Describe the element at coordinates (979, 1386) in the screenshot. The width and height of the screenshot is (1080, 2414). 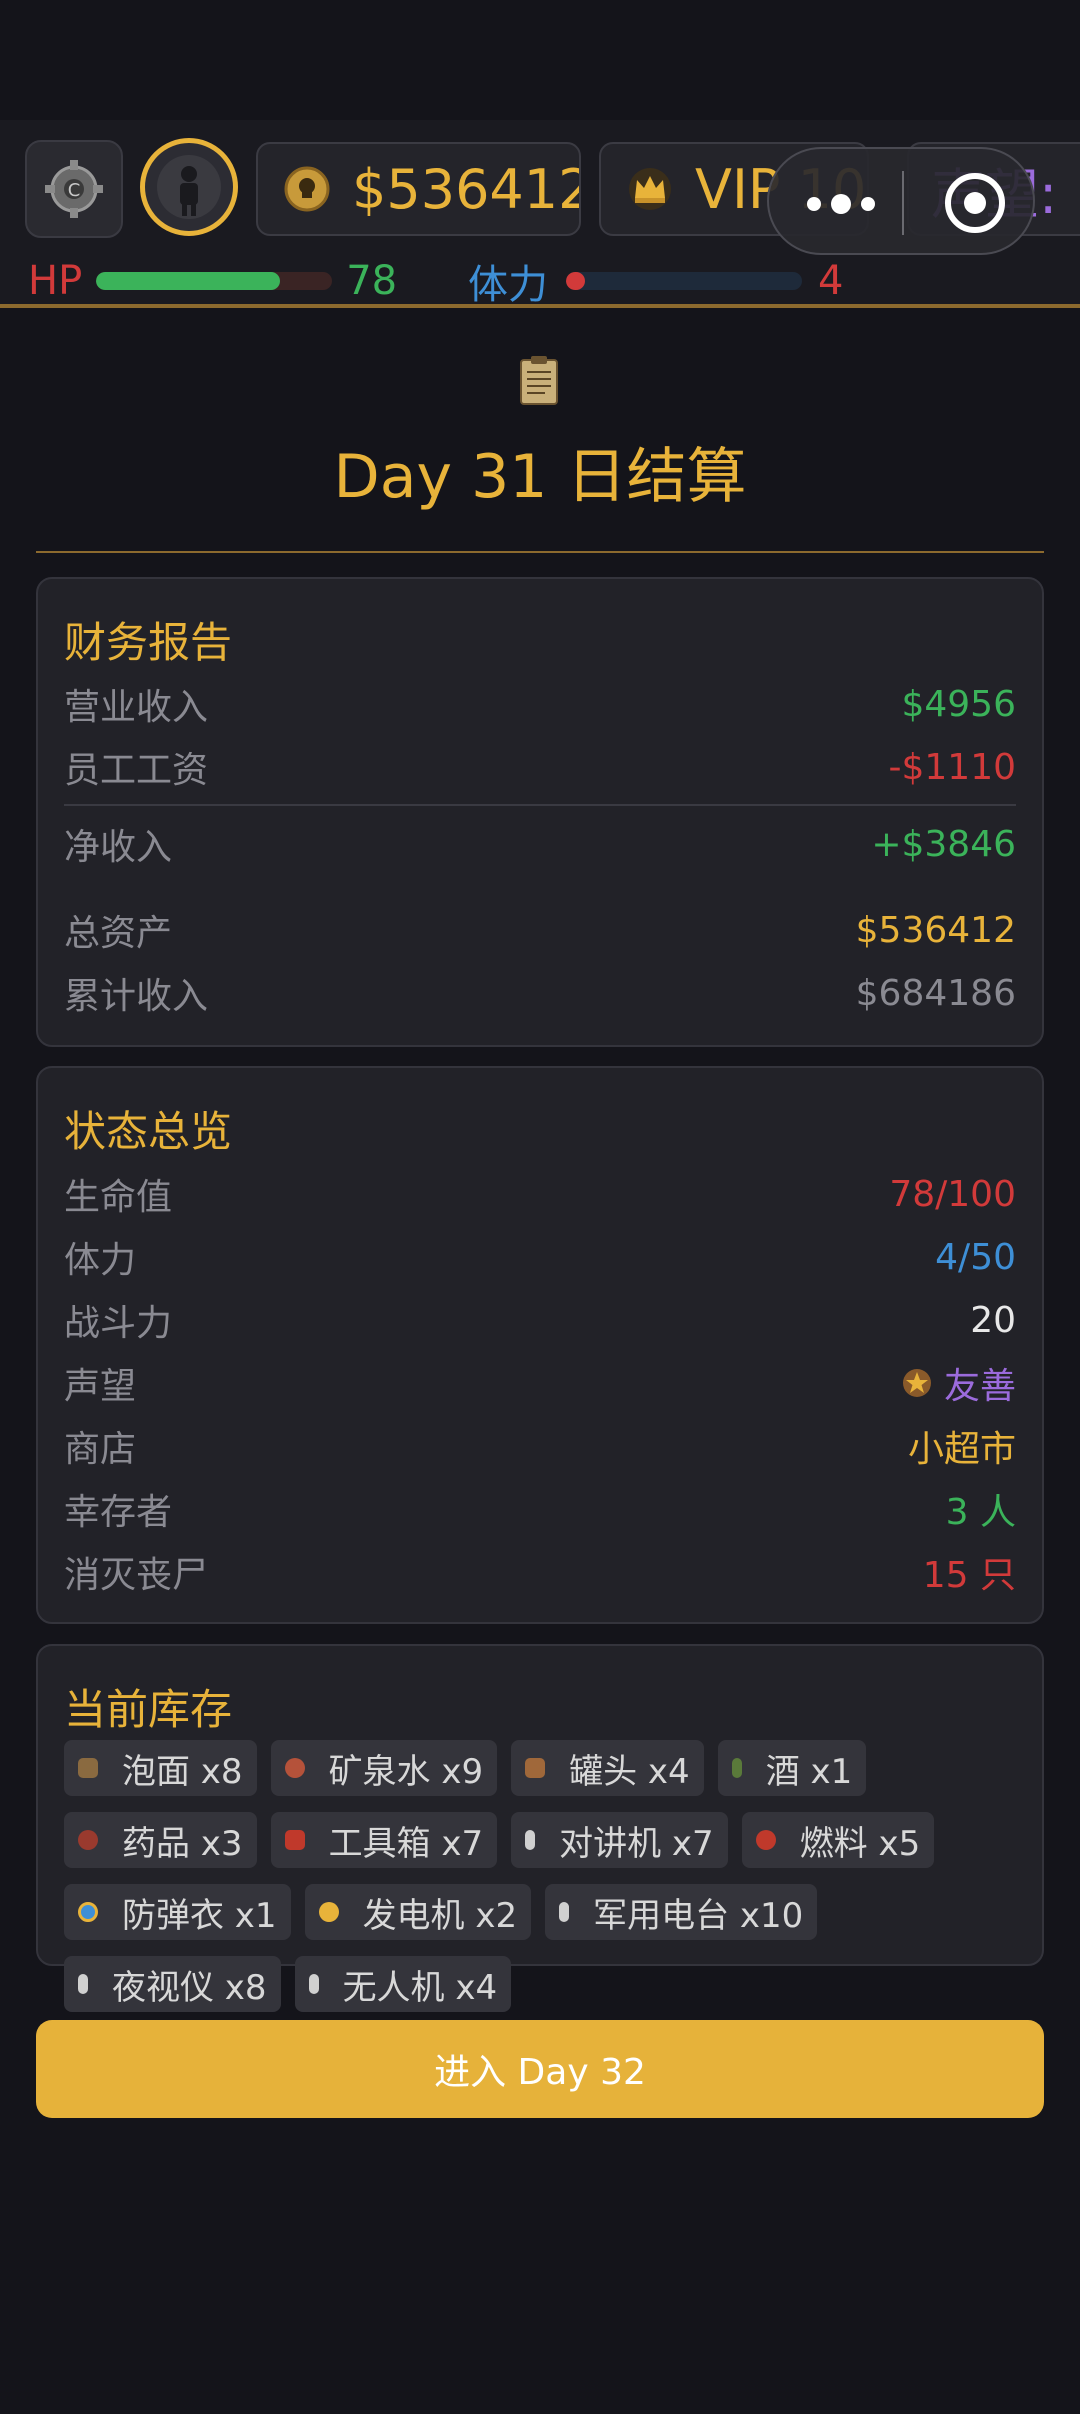
I see `status-value: 友善` at that location.